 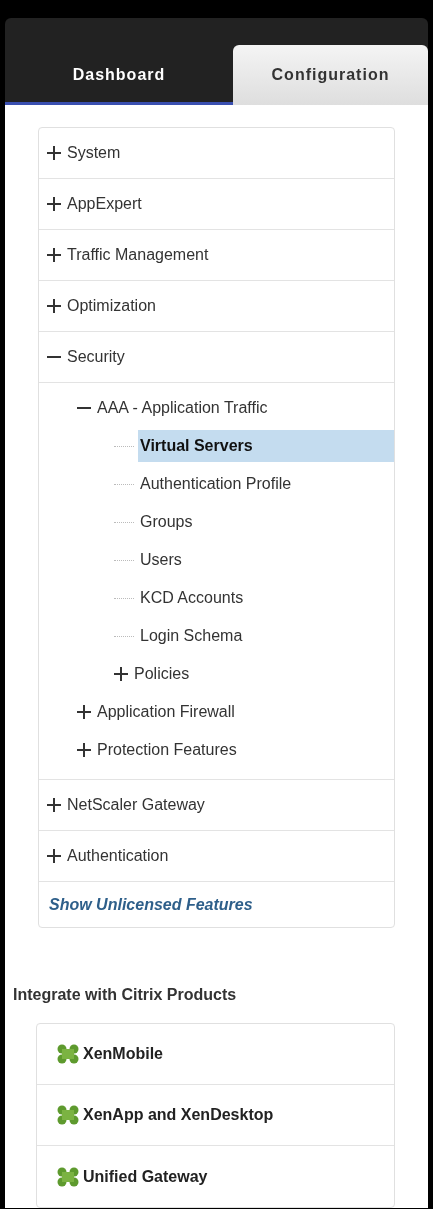 What do you see at coordinates (104, 204) in the screenshot?
I see `tree-item: AppExpert` at bounding box center [104, 204].